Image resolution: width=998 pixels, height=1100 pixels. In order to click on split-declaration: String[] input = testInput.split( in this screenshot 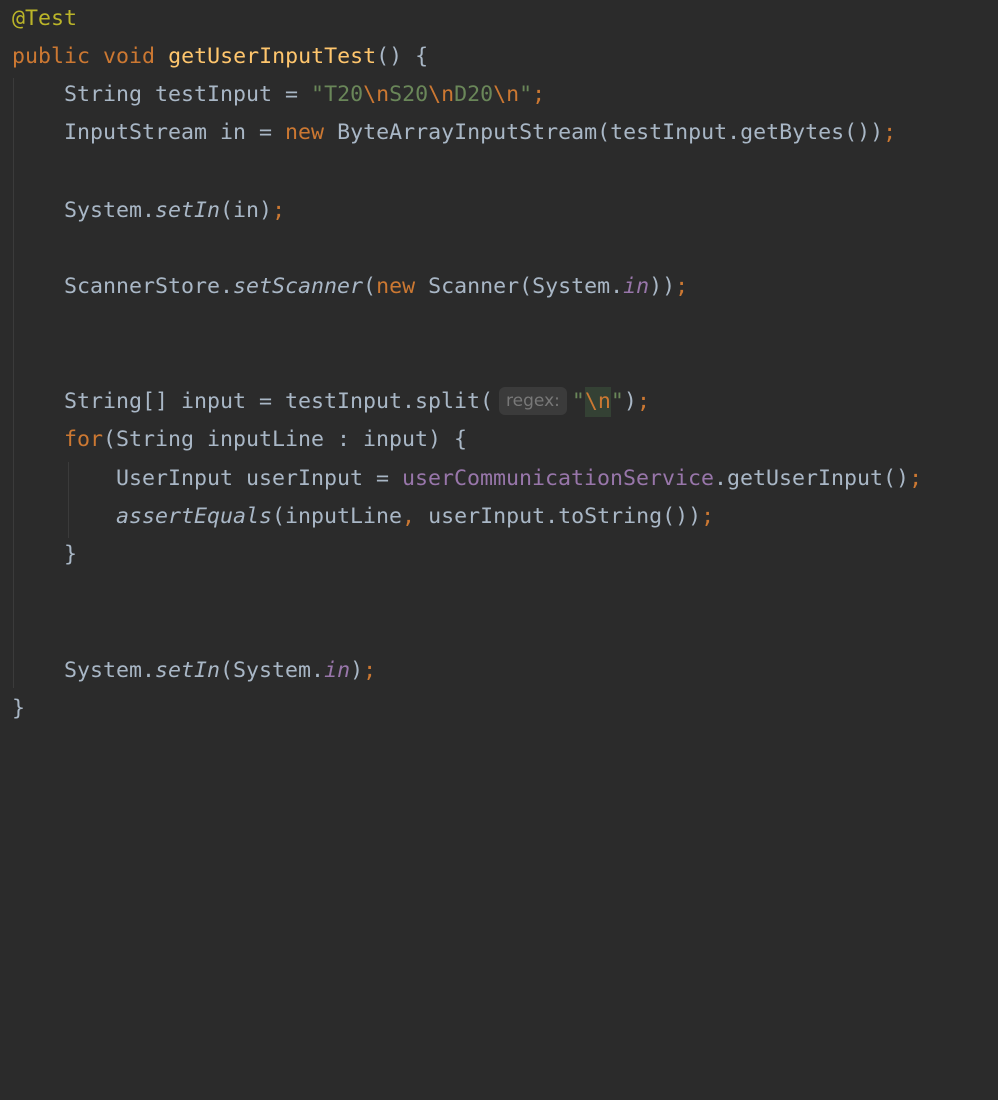, I will do `click(279, 401)`.